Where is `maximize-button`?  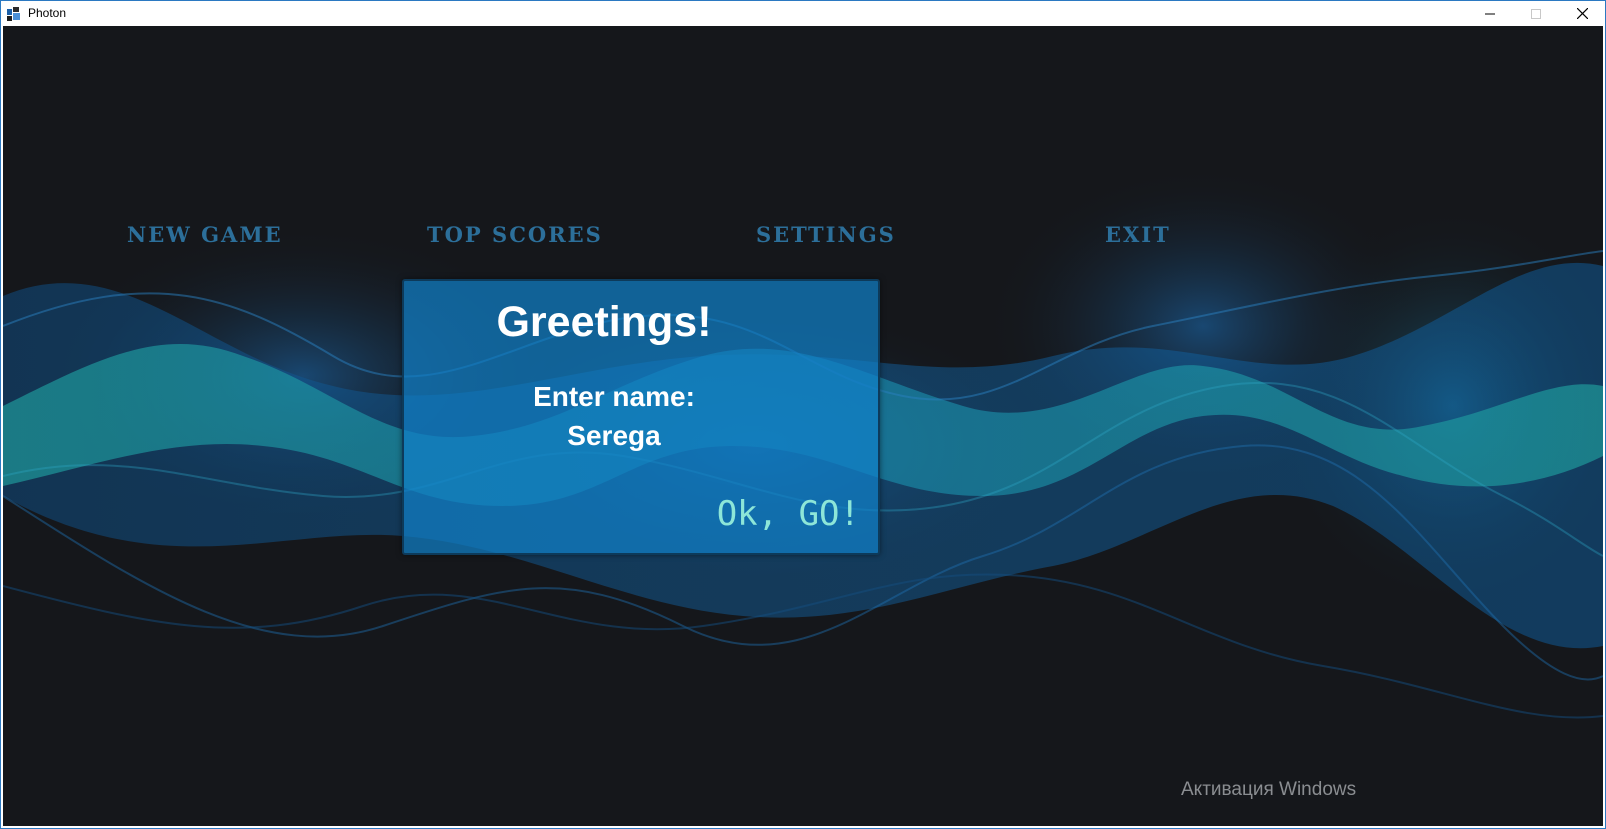 maximize-button is located at coordinates (1536, 13).